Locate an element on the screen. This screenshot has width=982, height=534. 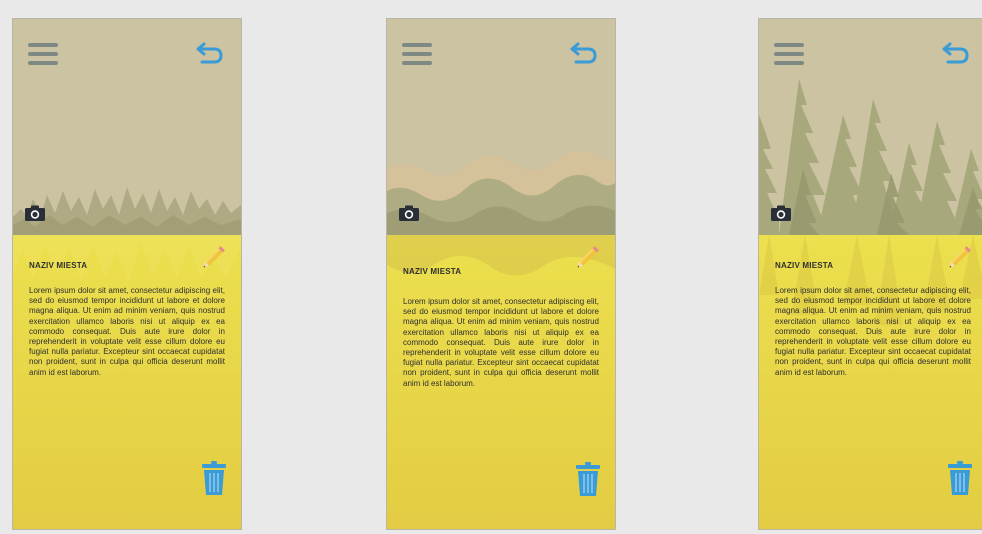
pencil-icon is located at coordinates (588, 257).